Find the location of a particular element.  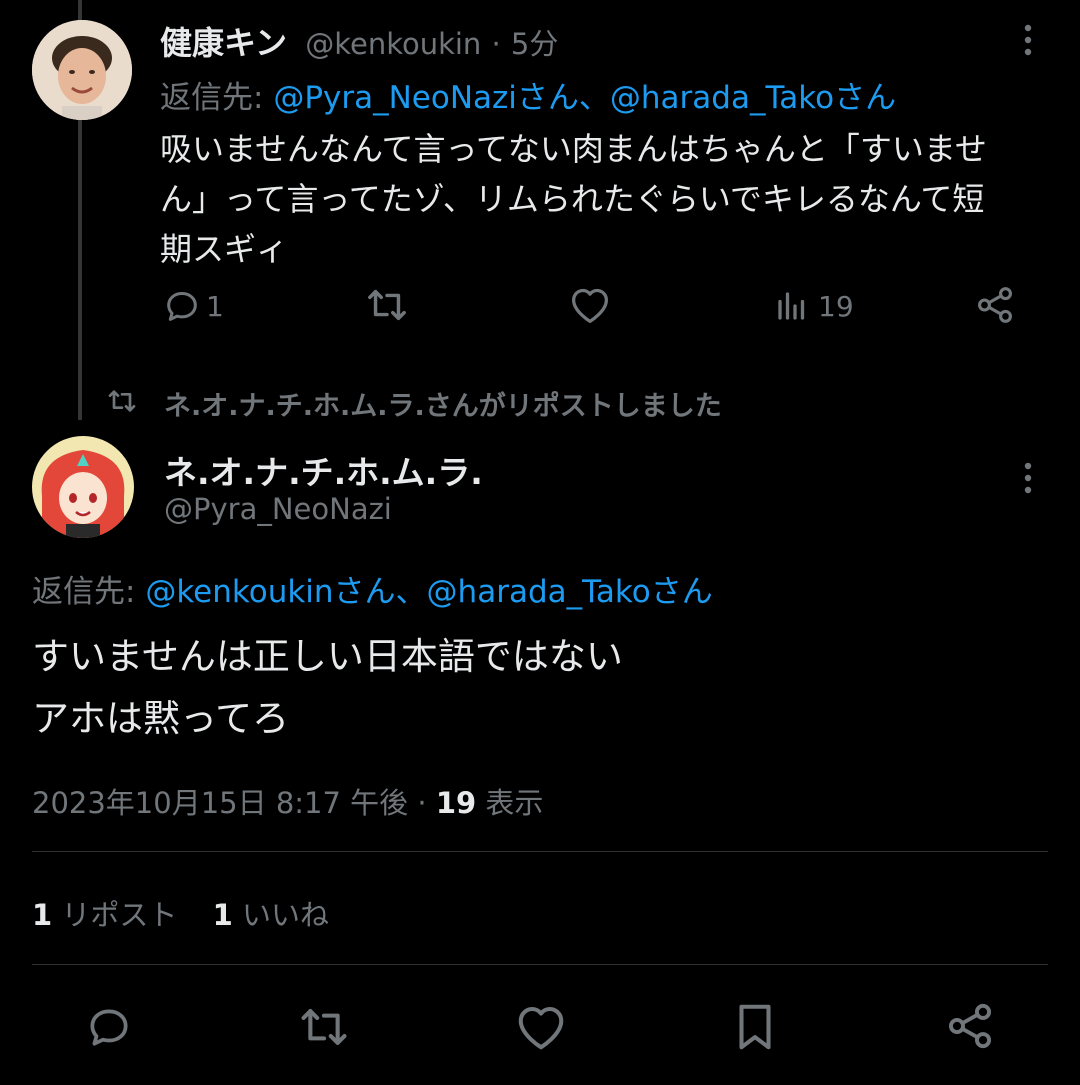

avatar-kenkoukin is located at coordinates (82, 70).